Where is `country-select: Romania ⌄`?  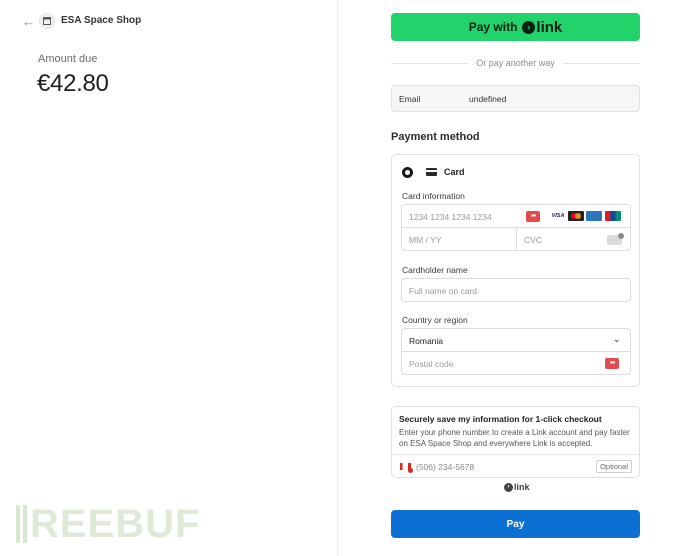 country-select: Romania ⌄ is located at coordinates (516, 340).